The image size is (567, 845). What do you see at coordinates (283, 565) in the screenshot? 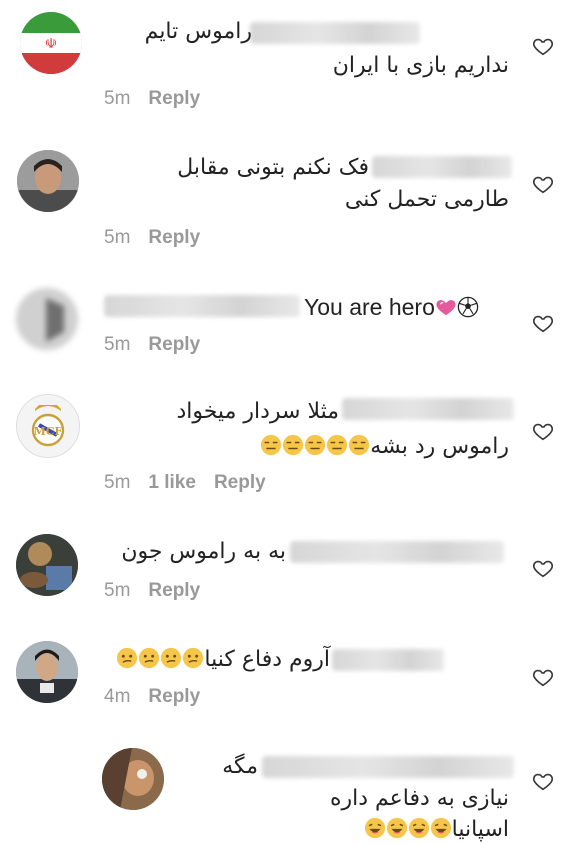
I see `comment-item: به به راموس جون 5m Reply` at bounding box center [283, 565].